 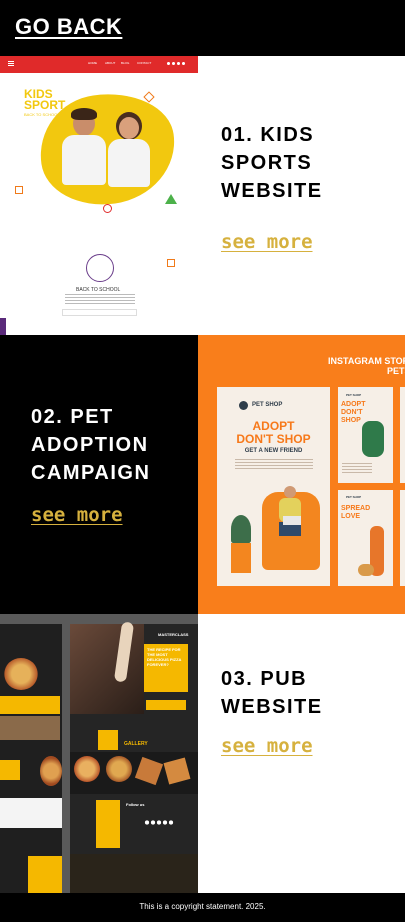 I want to click on gallery-label: GALLERY, so click(x=136, y=744).